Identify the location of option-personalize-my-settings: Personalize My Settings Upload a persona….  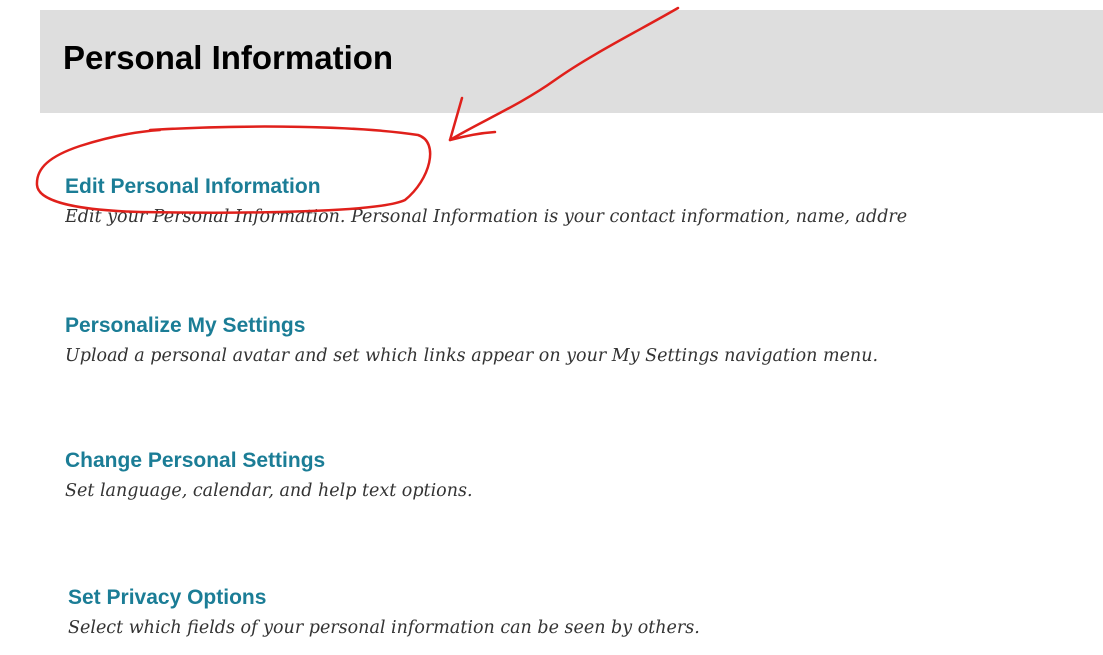
(584, 340).